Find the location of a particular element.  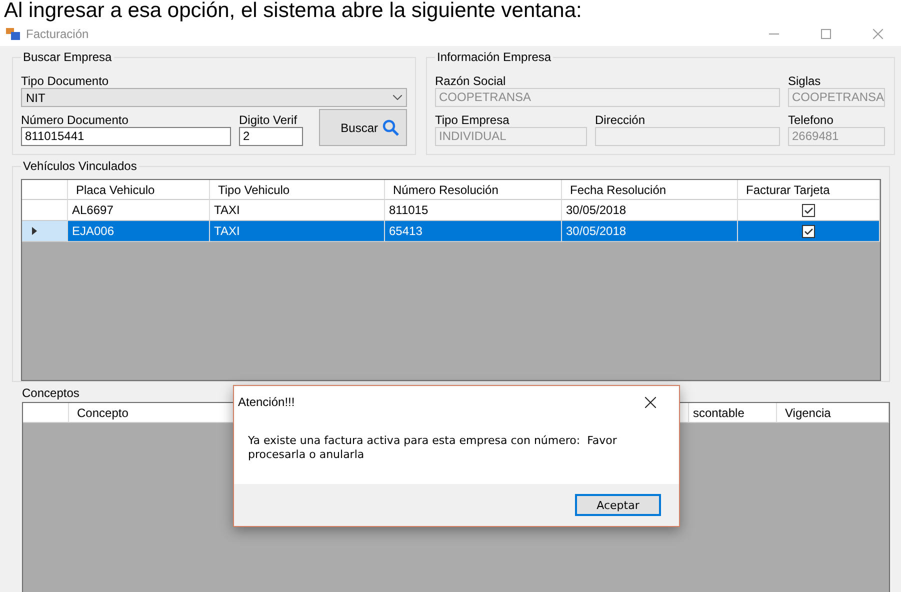

search-button: Buscar is located at coordinates (363, 127).